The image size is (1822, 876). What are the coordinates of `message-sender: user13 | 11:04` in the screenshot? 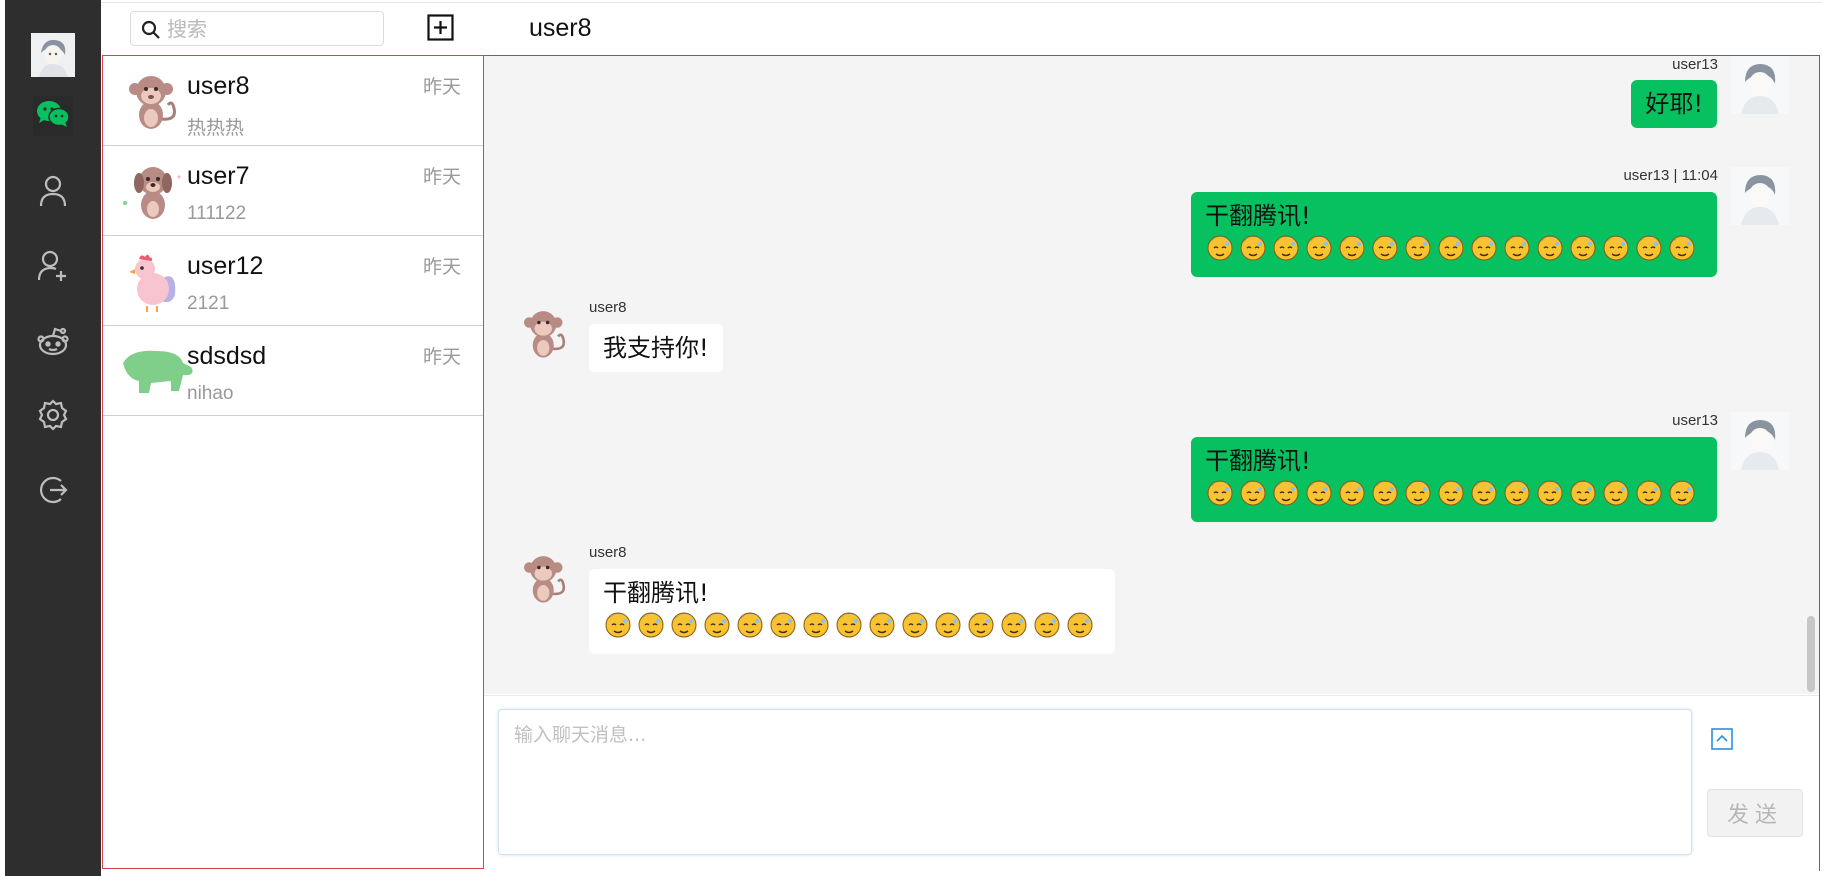 It's located at (1670, 175).